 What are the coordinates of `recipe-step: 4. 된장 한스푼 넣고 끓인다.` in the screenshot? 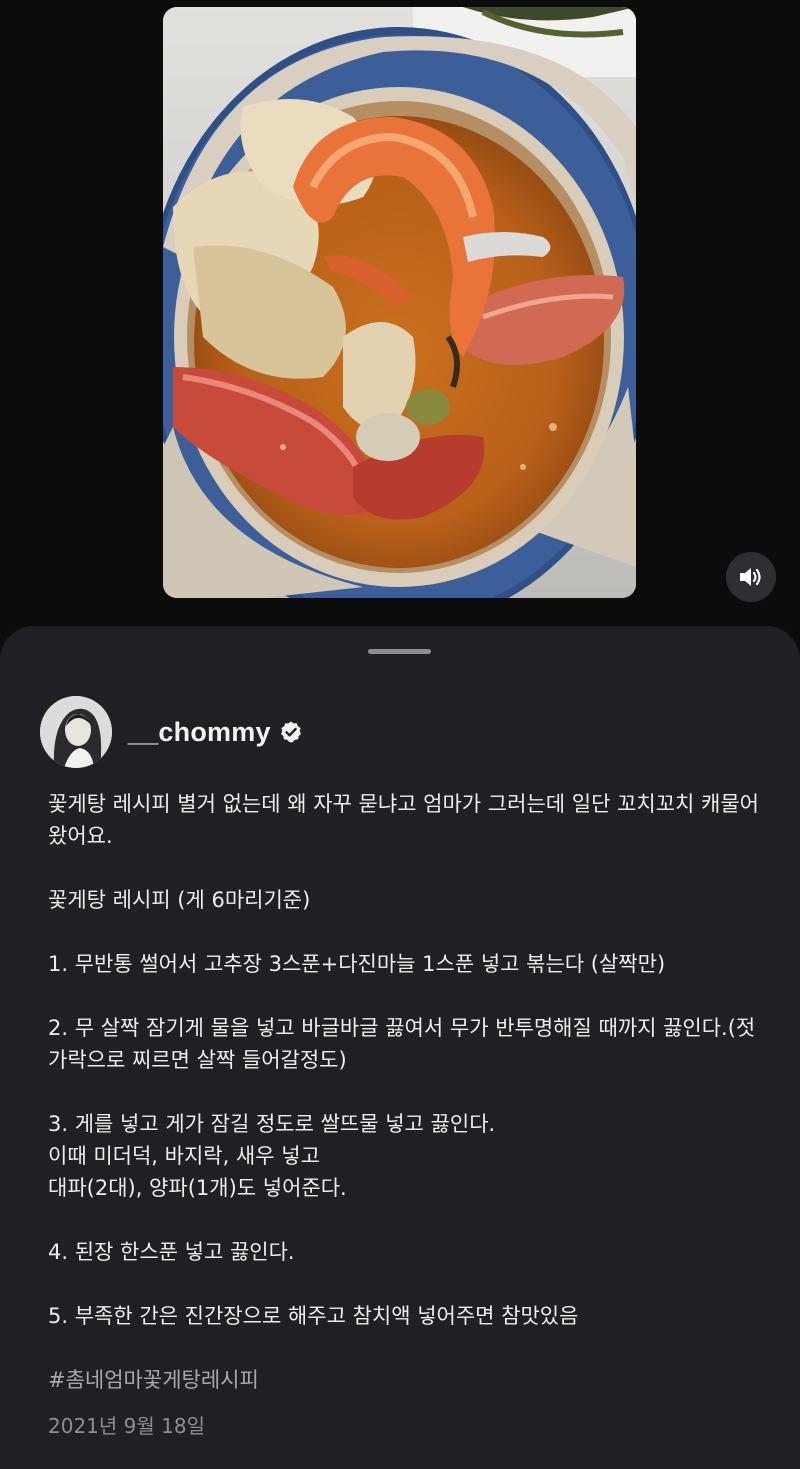 It's located at (171, 1252).